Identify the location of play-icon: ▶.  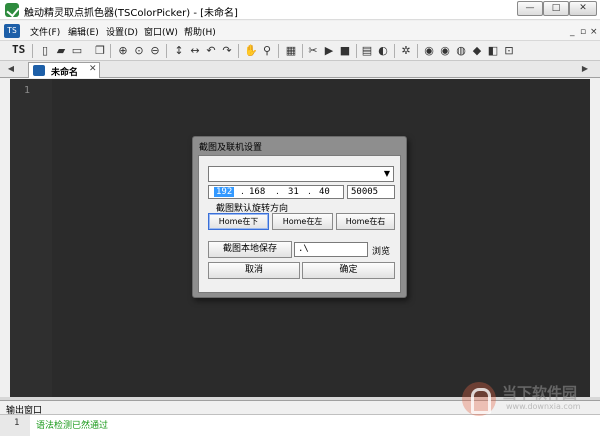
(329, 51).